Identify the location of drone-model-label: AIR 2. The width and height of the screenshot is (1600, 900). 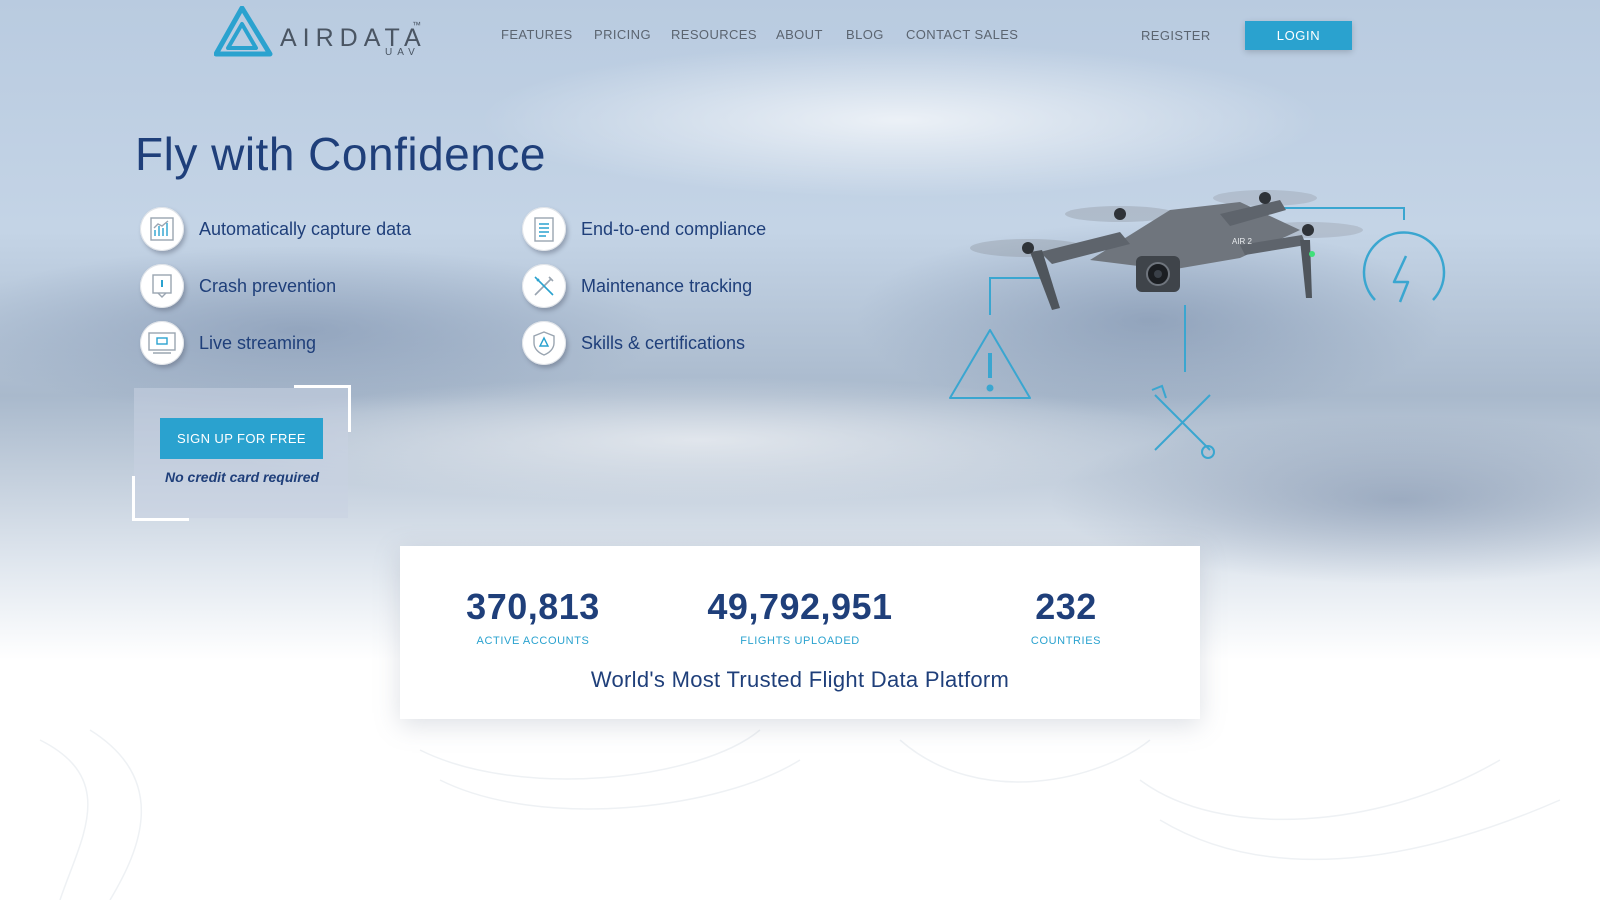
(1242, 241).